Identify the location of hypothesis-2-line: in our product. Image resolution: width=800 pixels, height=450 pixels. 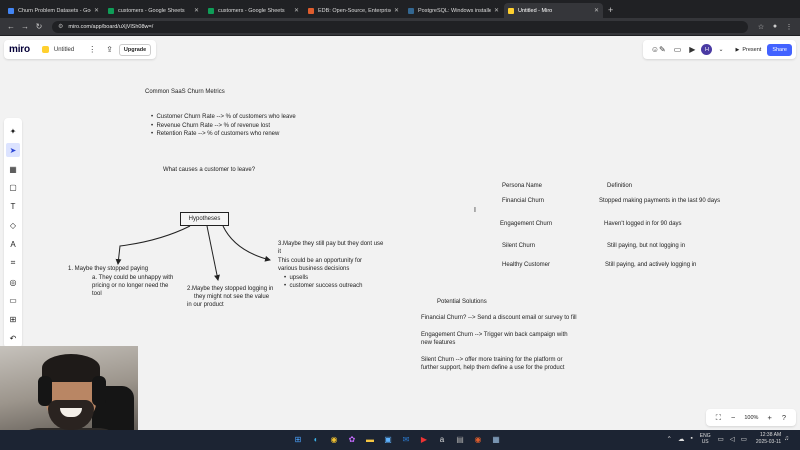
(205, 305).